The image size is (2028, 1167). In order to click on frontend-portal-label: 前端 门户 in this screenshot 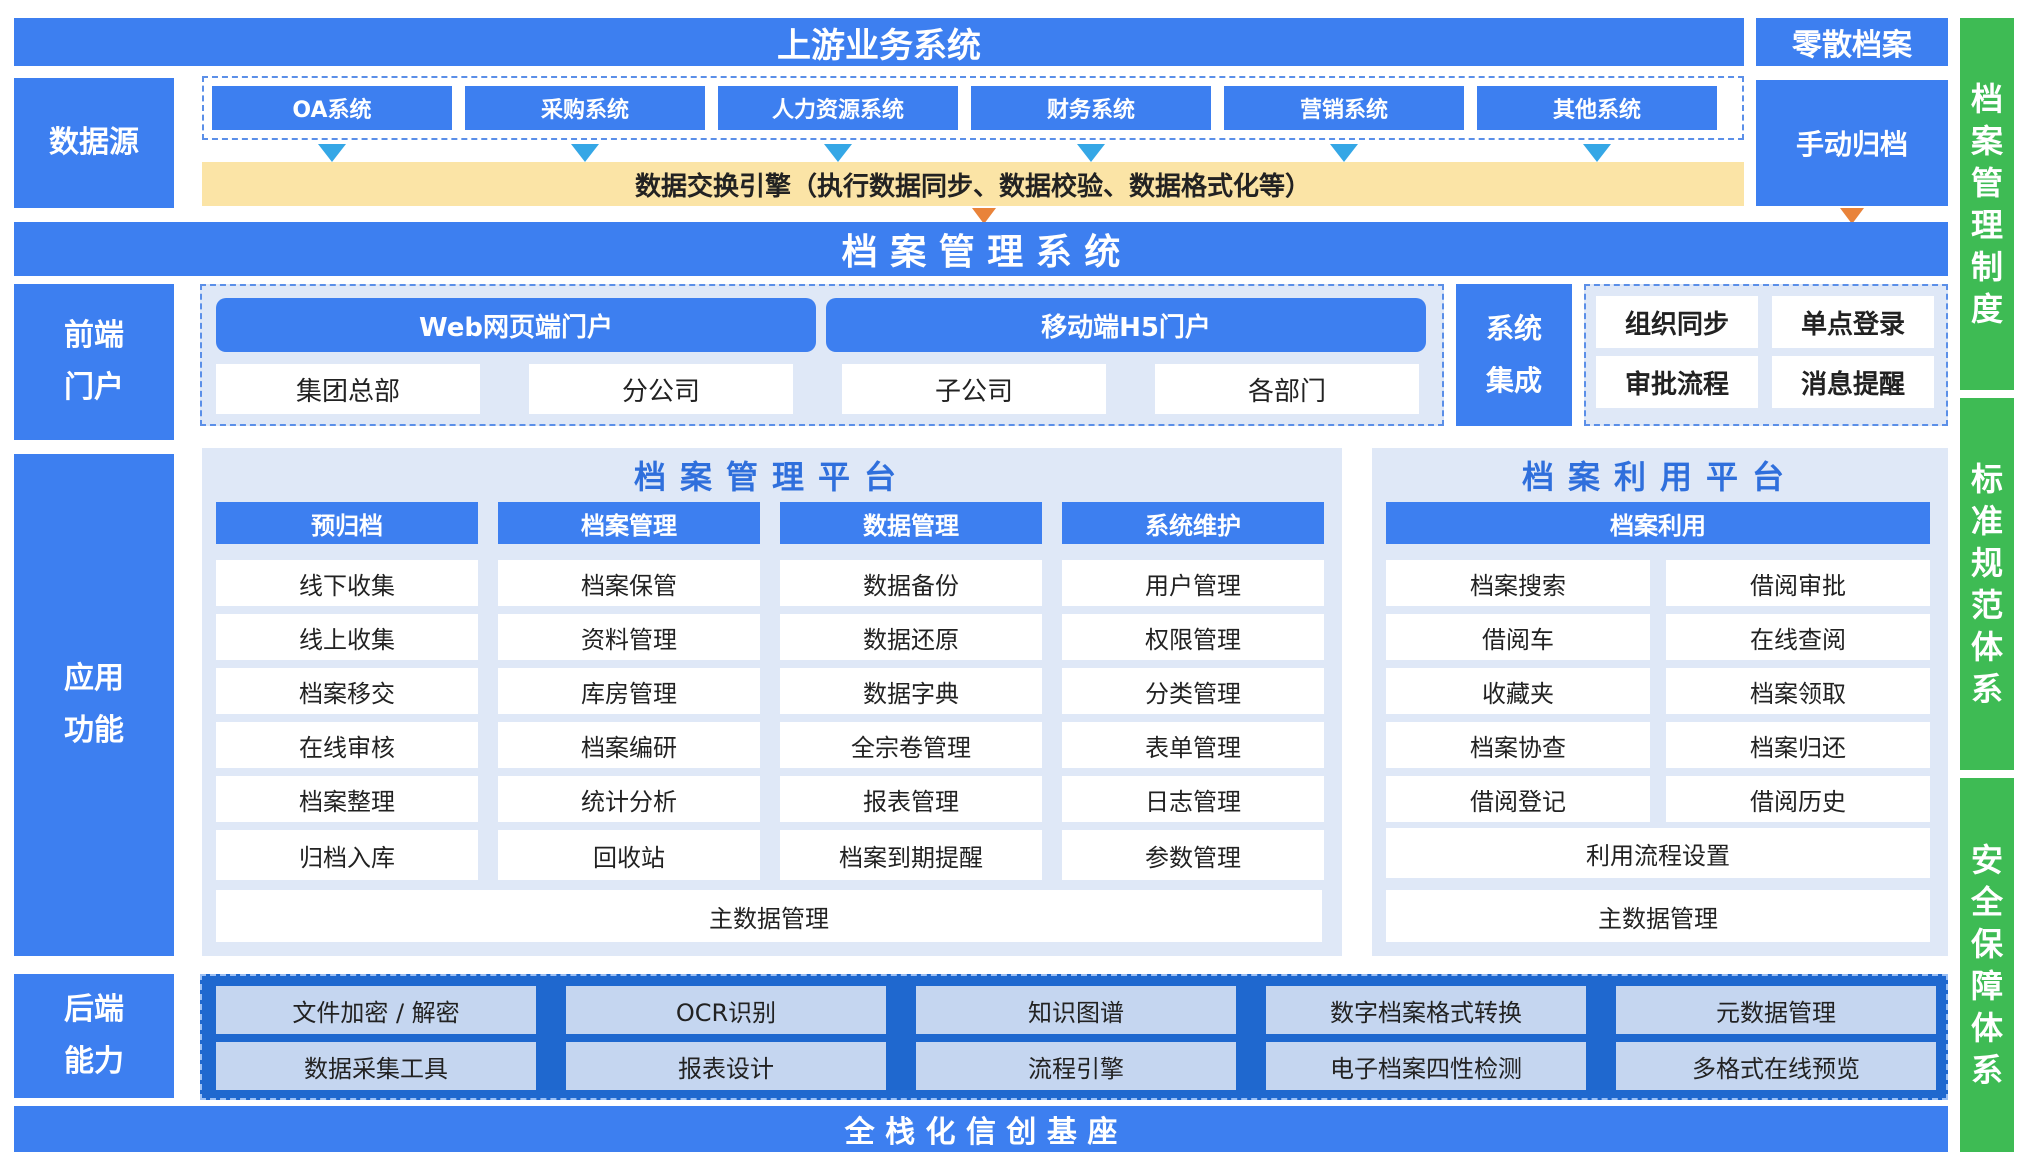, I will do `click(94, 362)`.